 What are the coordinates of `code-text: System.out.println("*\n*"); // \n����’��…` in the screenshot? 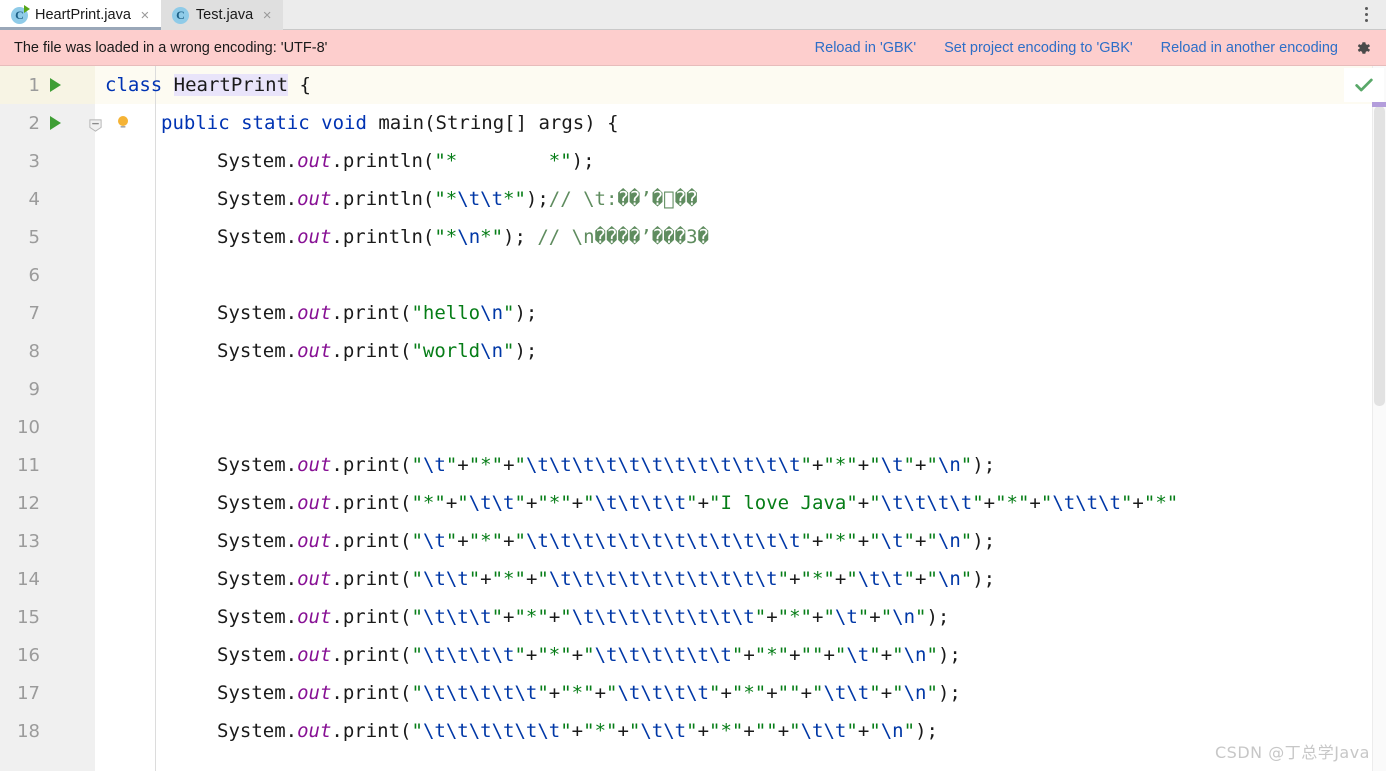 It's located at (463, 237).